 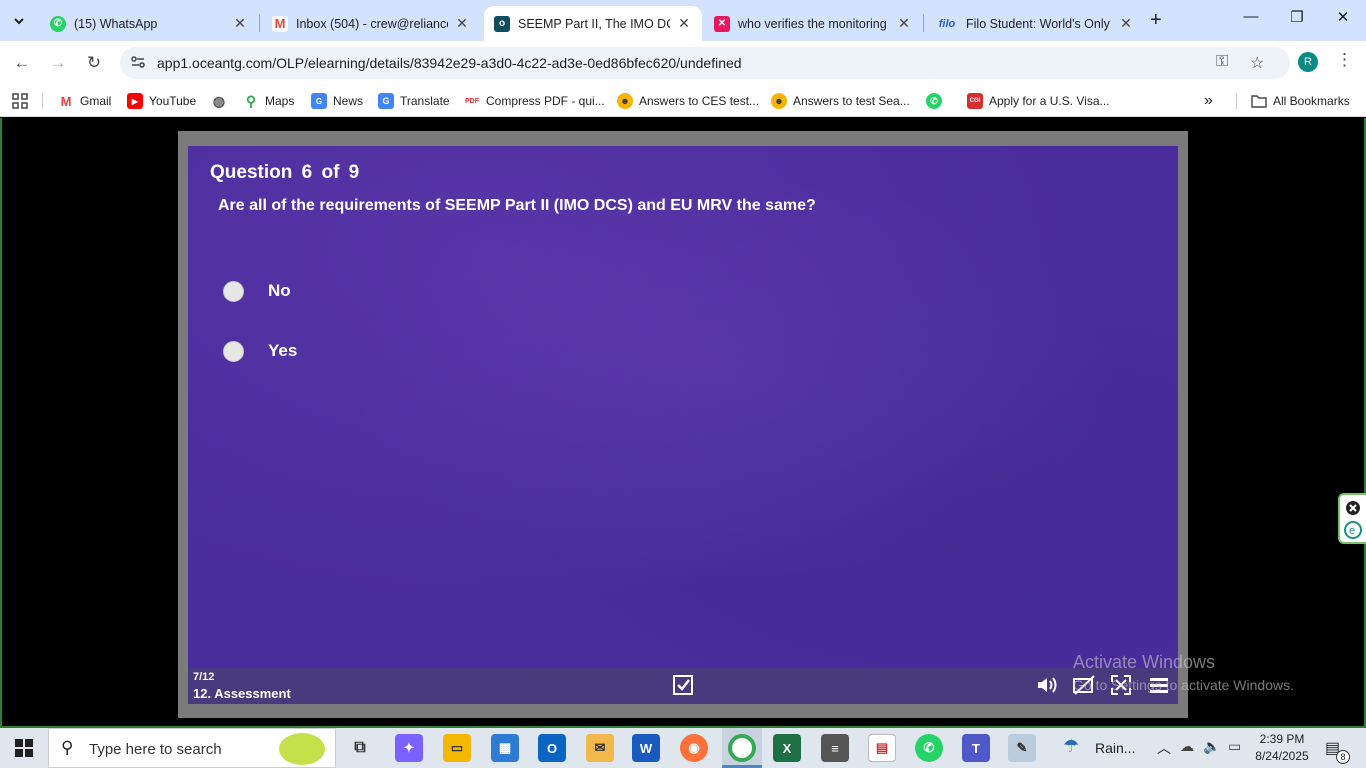 What do you see at coordinates (1300, 101) in the screenshot?
I see `all-bookmarks: All Bookmarks` at bounding box center [1300, 101].